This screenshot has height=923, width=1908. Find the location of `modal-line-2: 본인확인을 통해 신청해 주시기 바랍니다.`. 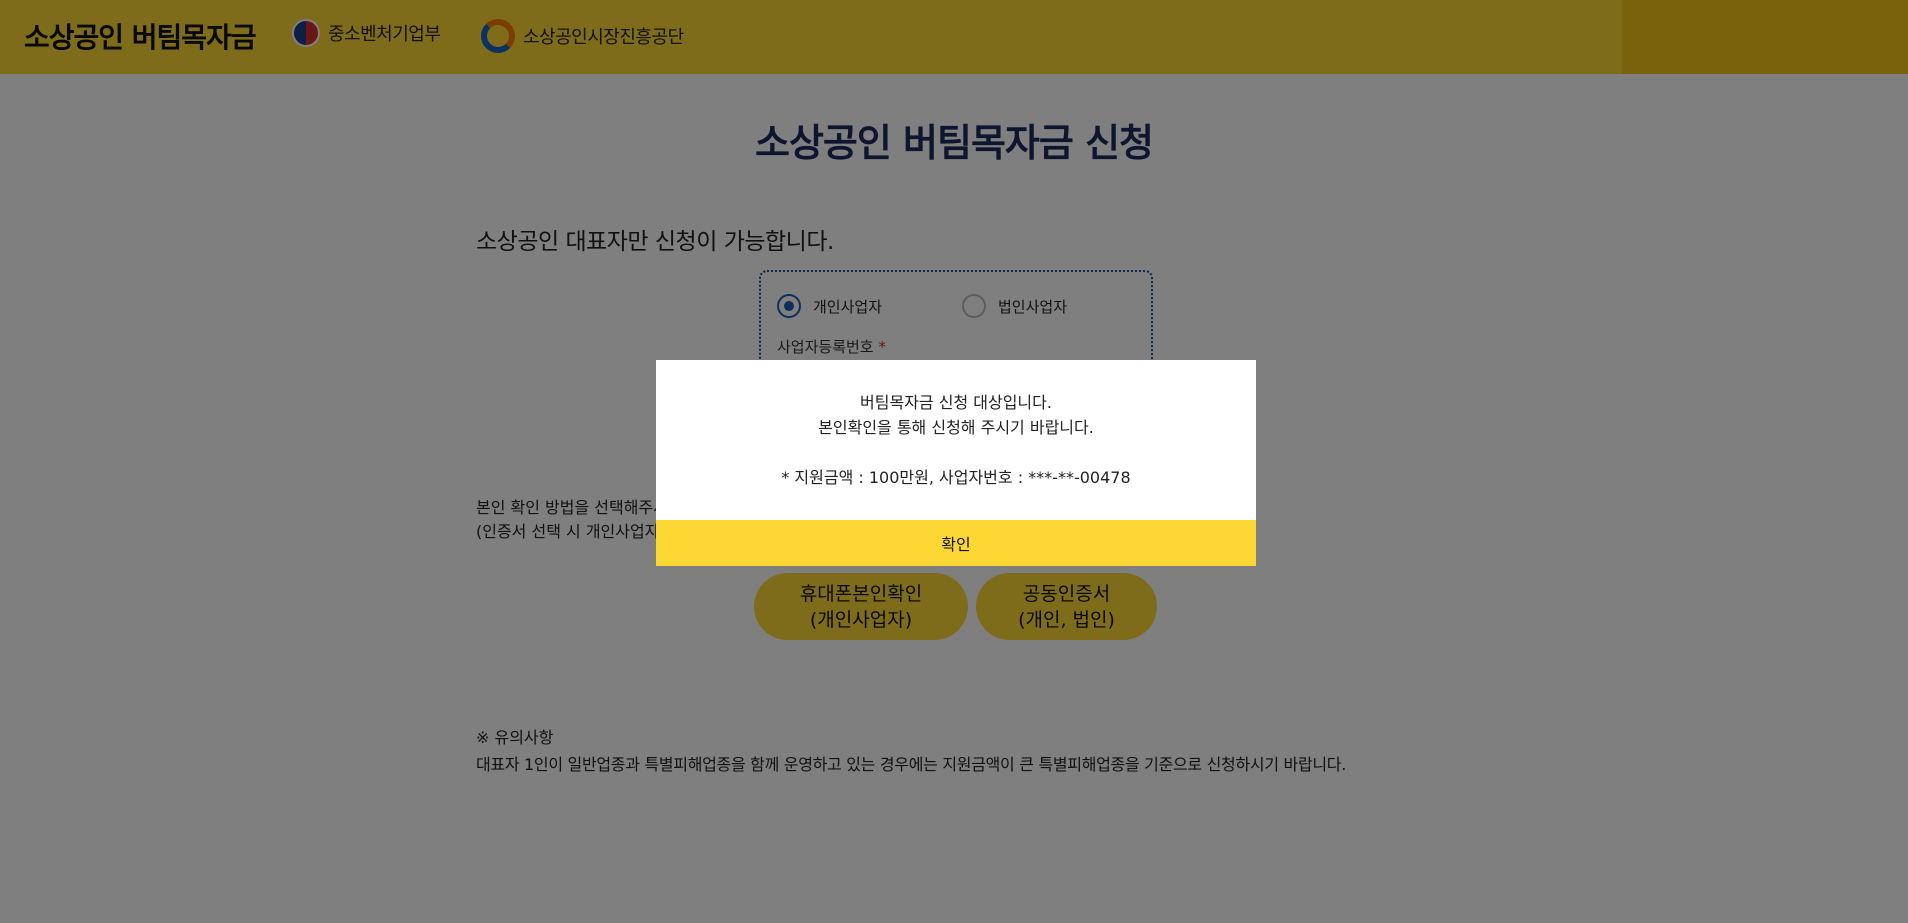

modal-line-2: 본인확인을 통해 신청해 주시기 바랍니다. is located at coordinates (956, 427).